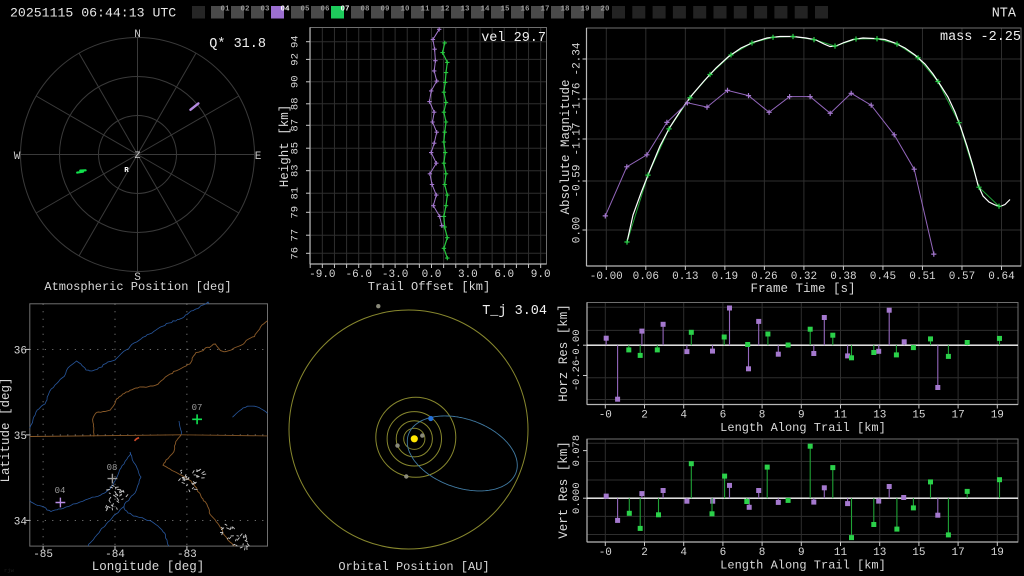  Describe the element at coordinates (266, 10) in the screenshot. I see `svg-text: 03` at that location.